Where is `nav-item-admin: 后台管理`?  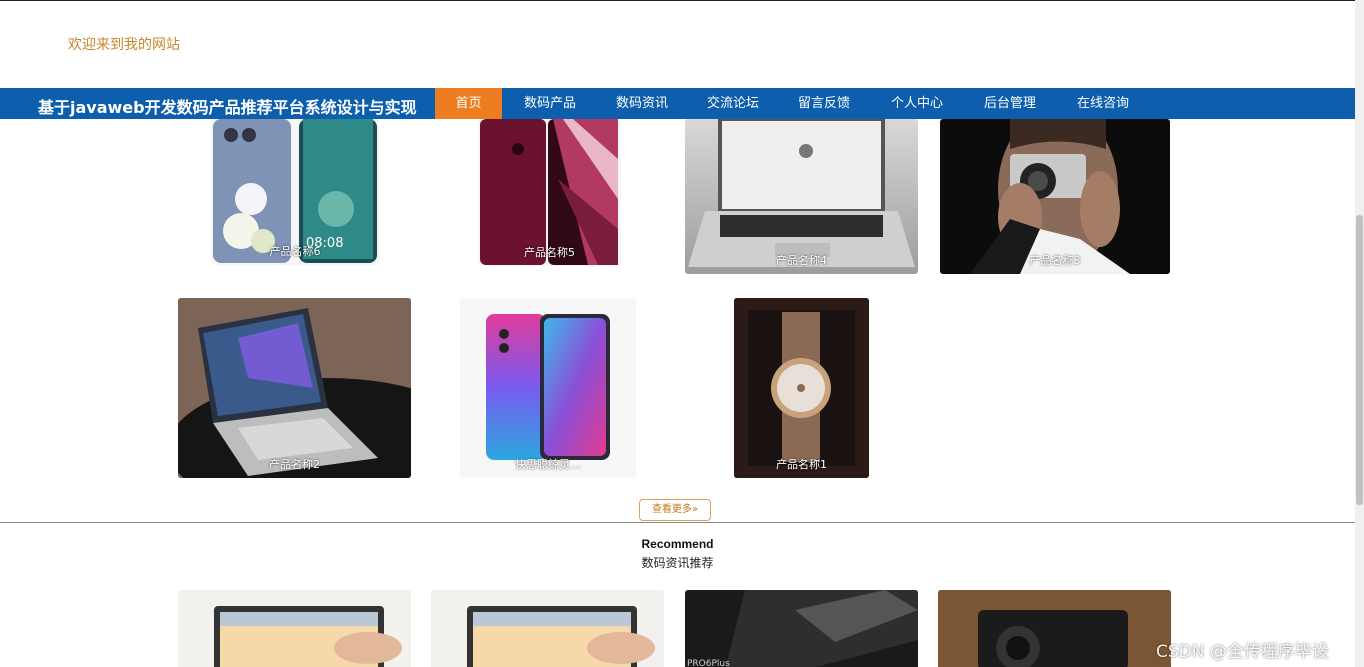
nav-item-admin: 后台管理 is located at coordinates (1010, 103).